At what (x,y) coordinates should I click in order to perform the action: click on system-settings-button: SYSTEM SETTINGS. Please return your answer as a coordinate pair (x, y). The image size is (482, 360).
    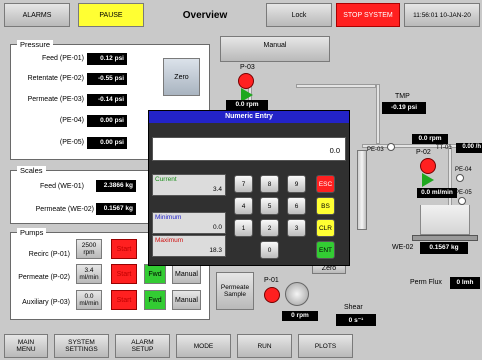
    Looking at the image, I should click on (81, 346).